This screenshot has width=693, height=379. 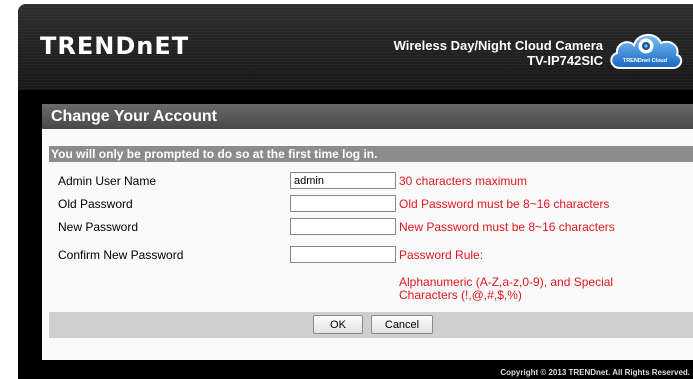 I want to click on old-password-hint: Old Password must be 8~16 characters, so click(x=504, y=204).